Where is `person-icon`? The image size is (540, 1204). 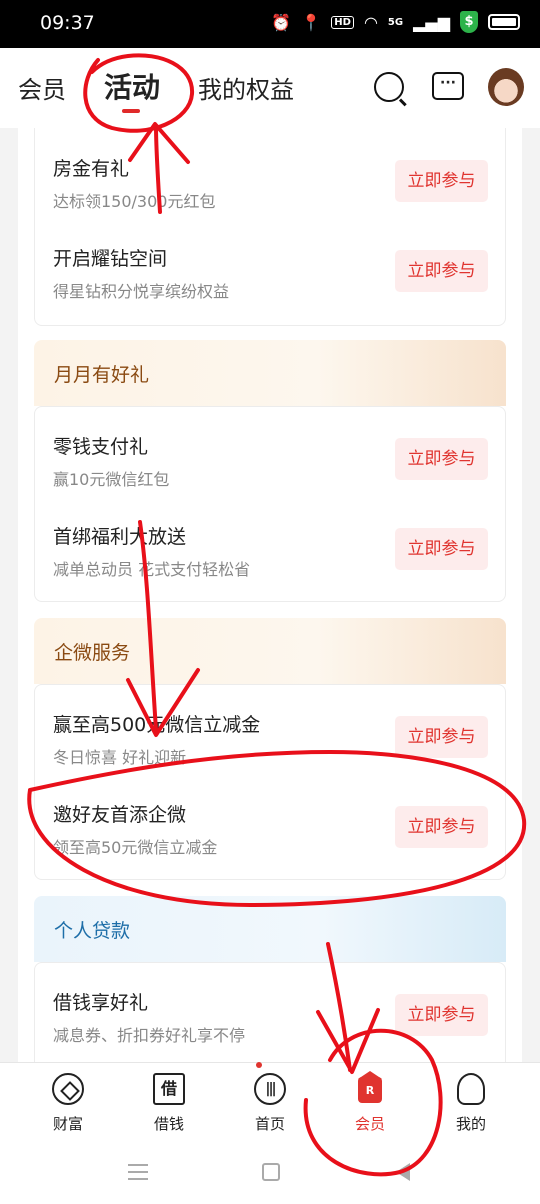 person-icon is located at coordinates (471, 1089).